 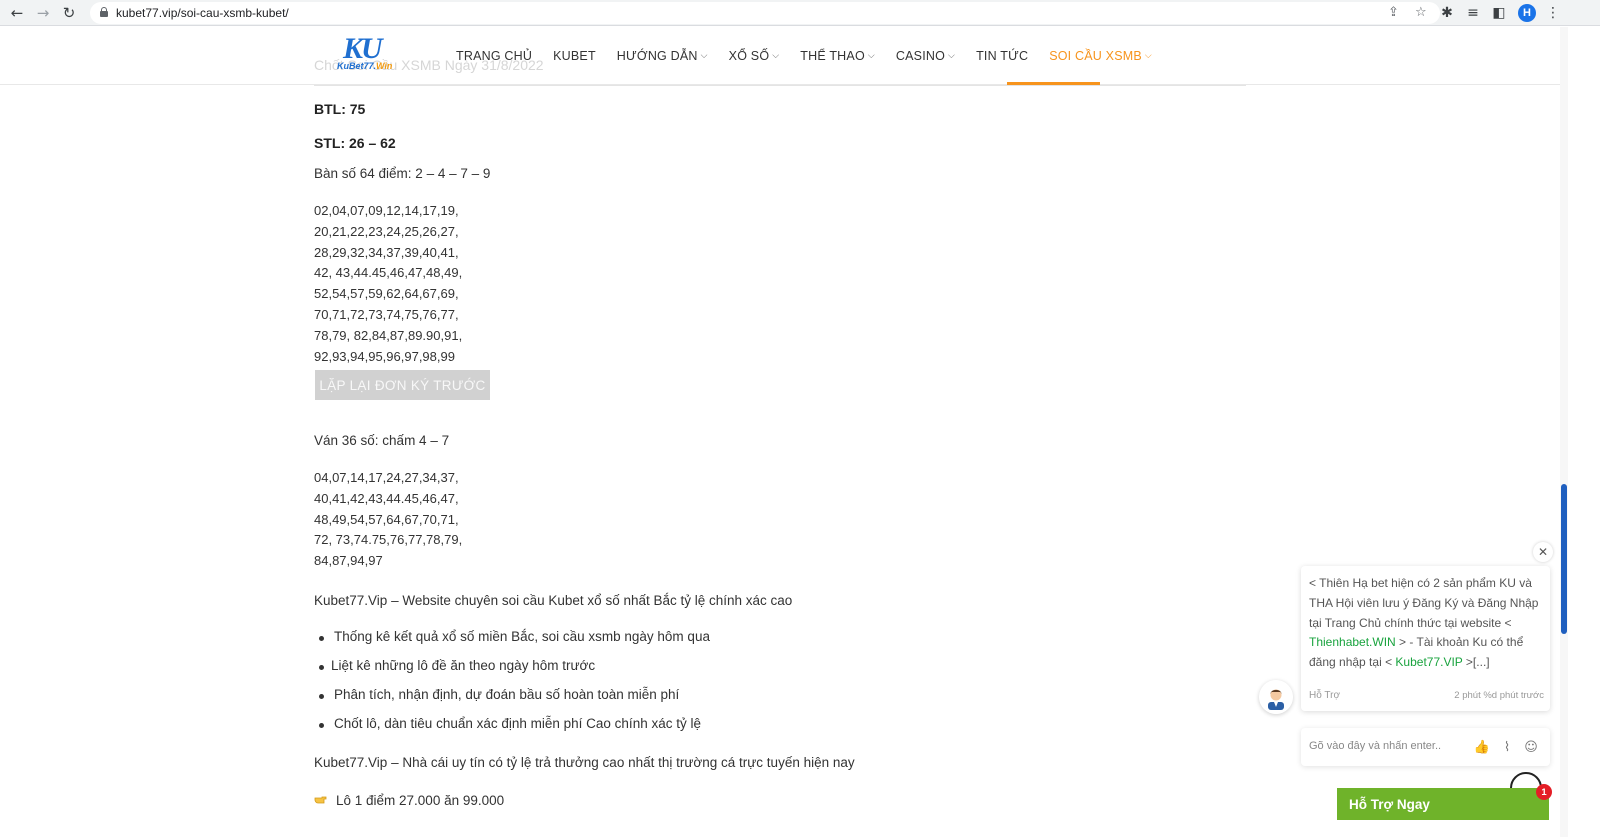 I want to click on lo-price-text: Lô 1 điểm 27.000 ăn 99.000, so click(x=420, y=800).